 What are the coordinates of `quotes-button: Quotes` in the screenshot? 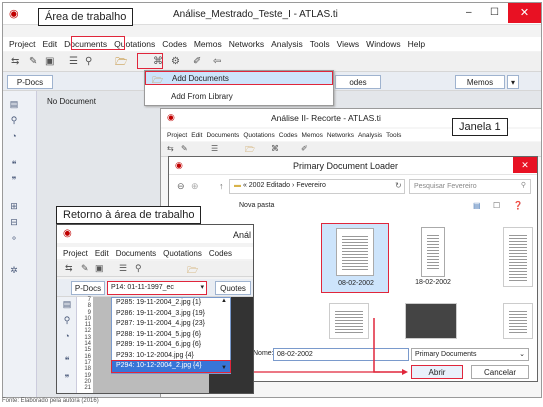 It's located at (233, 288).